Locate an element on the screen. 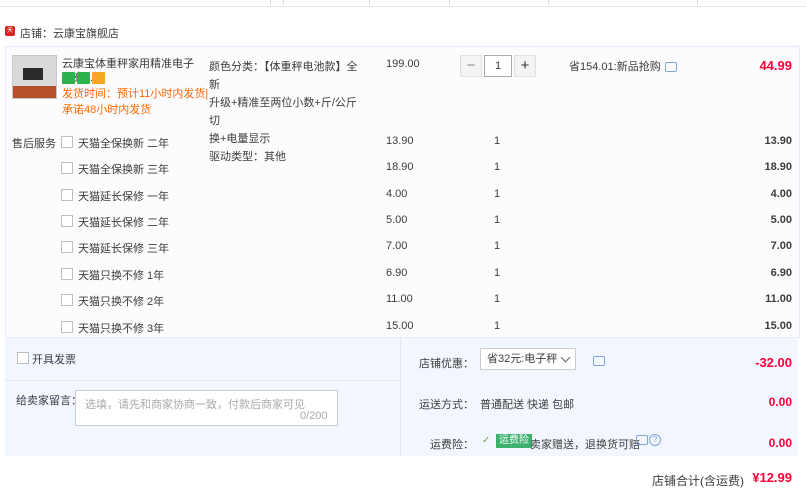 This screenshot has width=806, height=498. insurance-help: ? is located at coordinates (648, 440).